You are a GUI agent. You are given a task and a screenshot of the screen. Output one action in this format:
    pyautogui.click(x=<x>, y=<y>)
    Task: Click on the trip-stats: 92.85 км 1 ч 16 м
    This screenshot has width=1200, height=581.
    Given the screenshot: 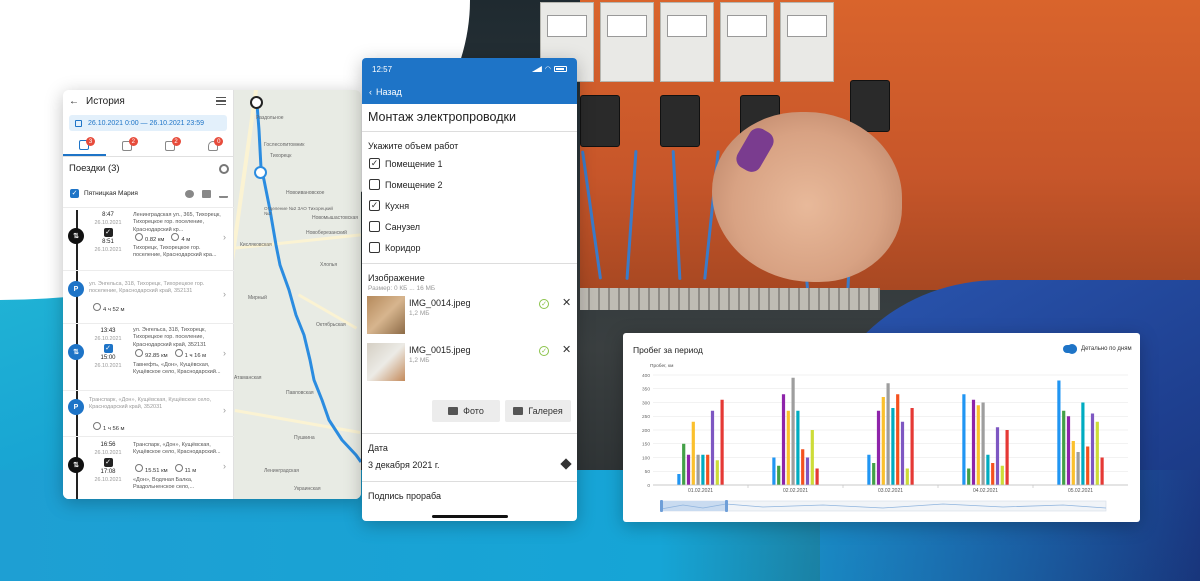 What is the action you would take?
    pyautogui.click(x=170, y=354)
    